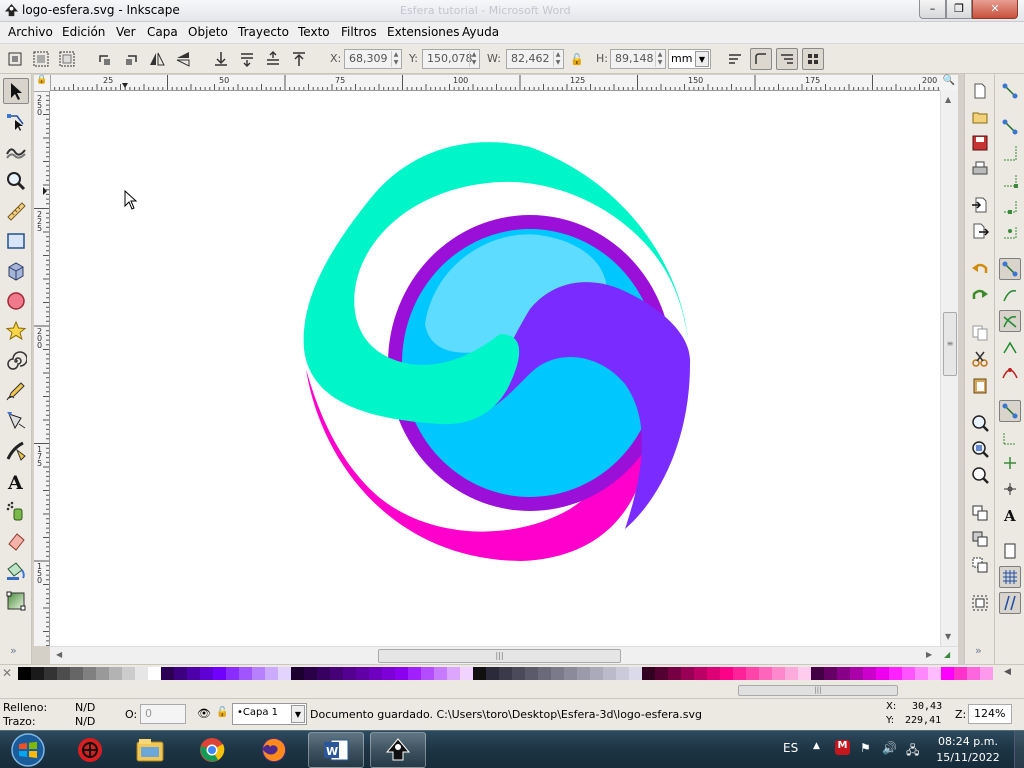  Describe the element at coordinates (85, 707) in the screenshot. I see `fill-value: N/D` at that location.